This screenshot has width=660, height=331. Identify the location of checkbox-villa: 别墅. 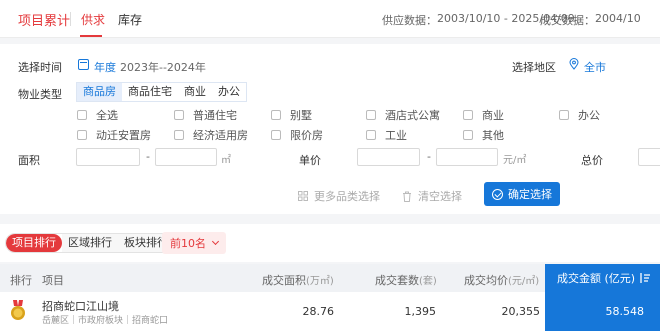
(291, 115).